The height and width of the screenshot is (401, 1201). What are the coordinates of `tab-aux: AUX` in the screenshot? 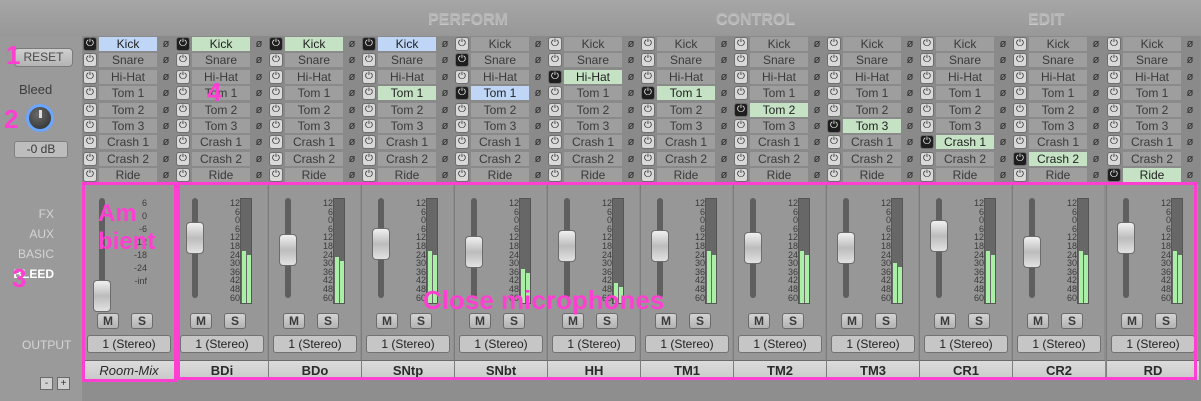 It's located at (30, 234).